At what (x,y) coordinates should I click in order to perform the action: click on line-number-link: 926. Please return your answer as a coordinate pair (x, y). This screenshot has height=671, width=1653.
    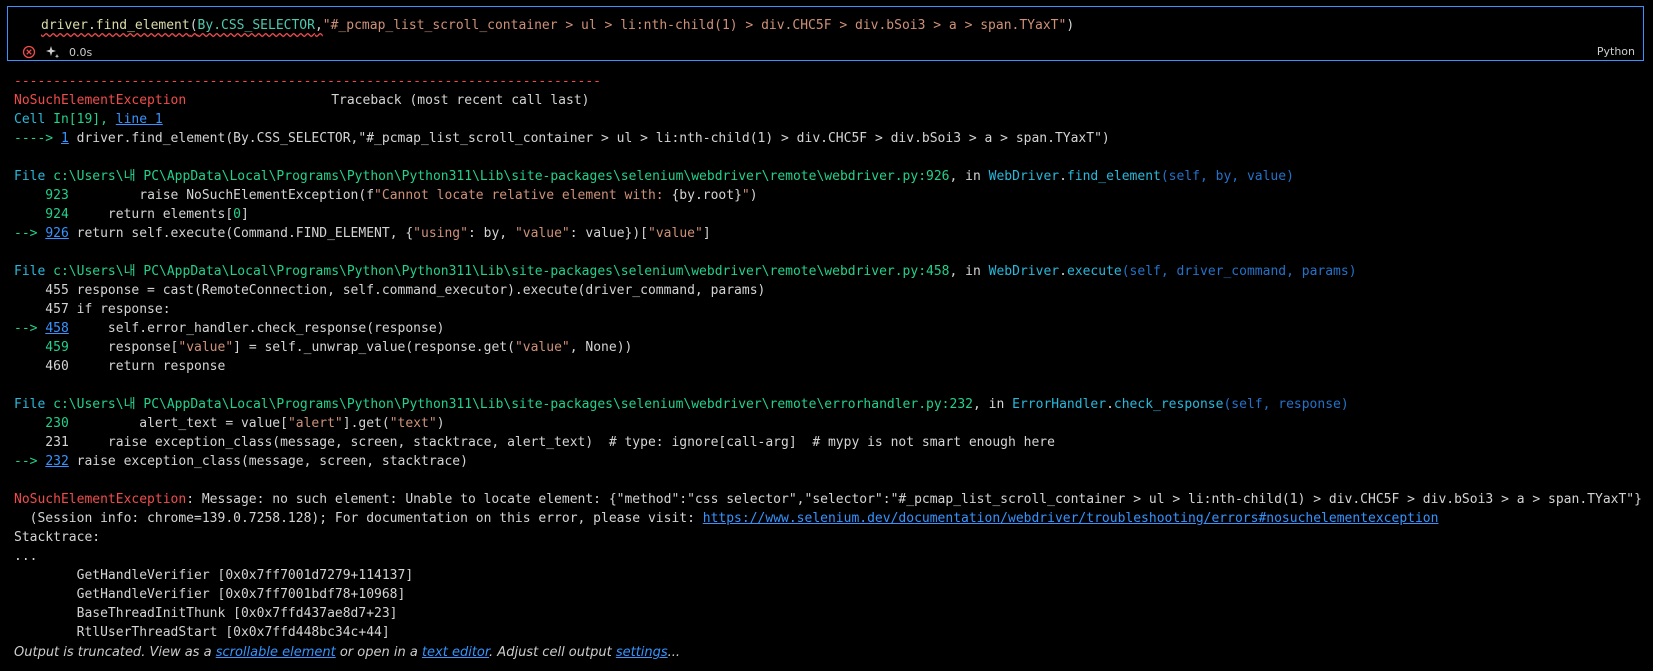
    Looking at the image, I should click on (56, 233).